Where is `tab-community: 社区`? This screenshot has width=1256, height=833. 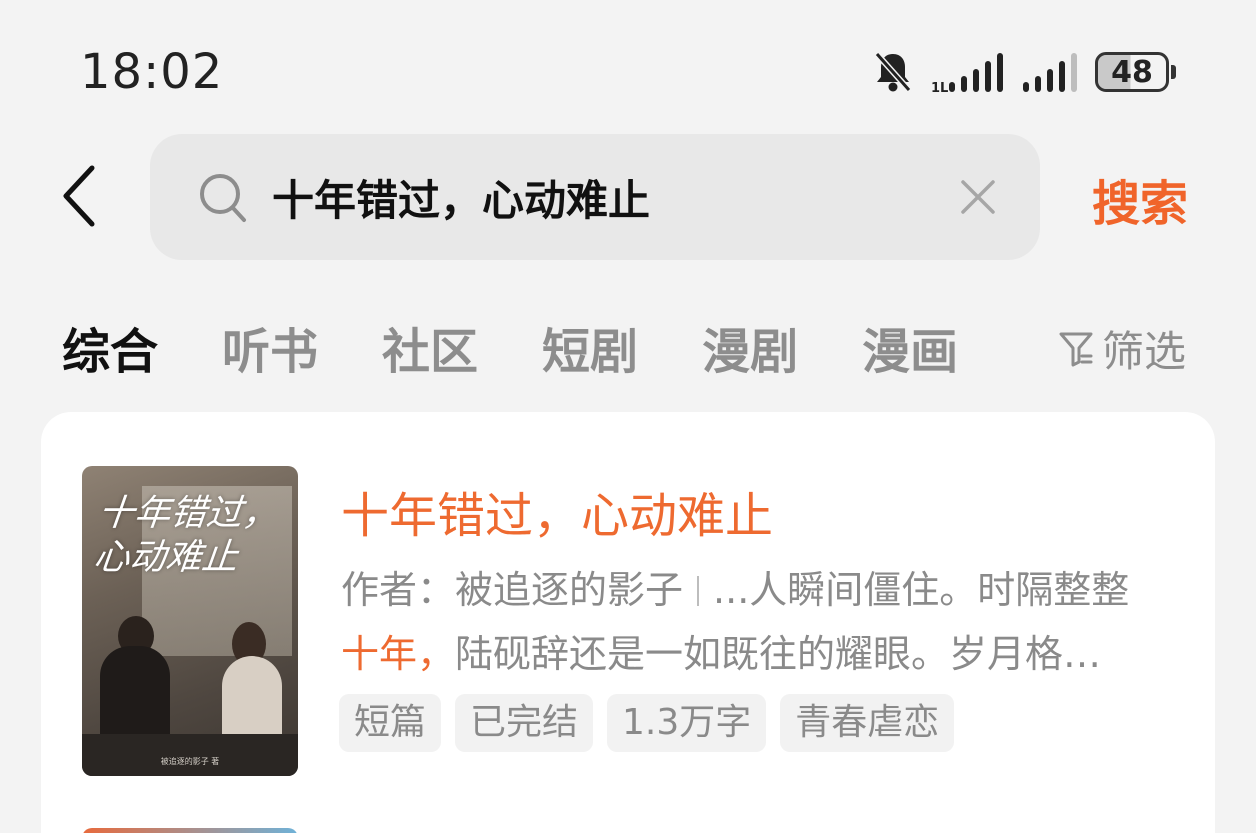
tab-community: 社区 is located at coordinates (430, 347).